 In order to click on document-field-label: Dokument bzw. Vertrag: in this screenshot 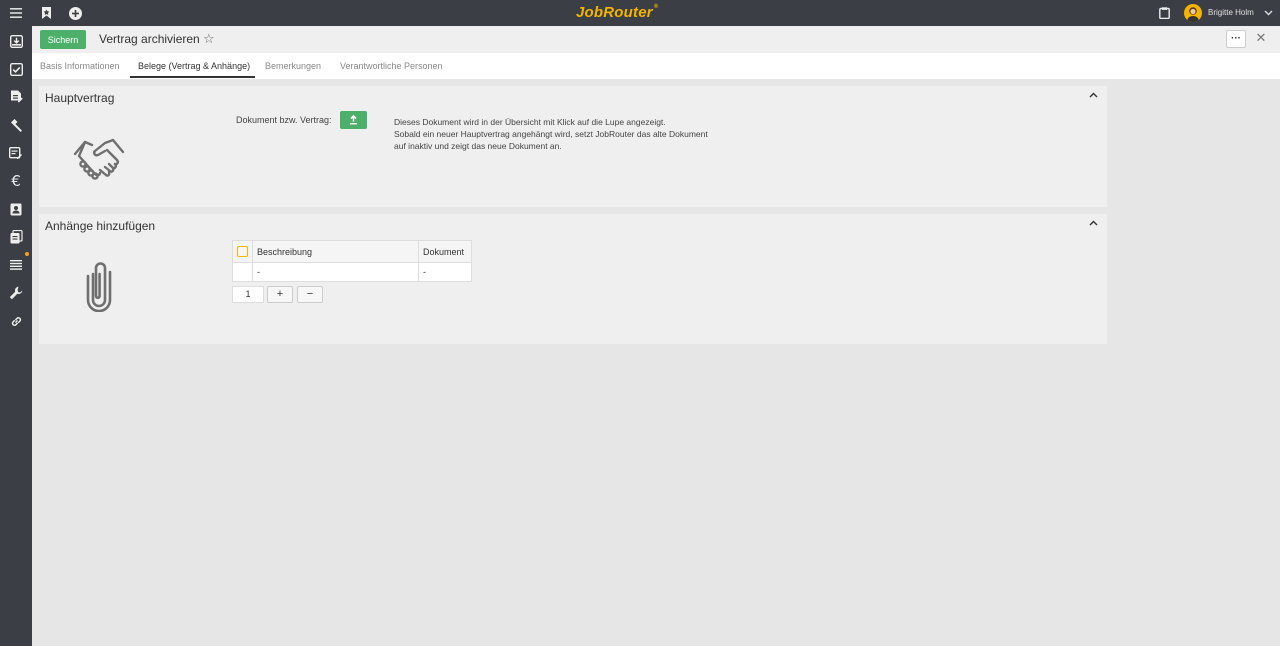, I will do `click(284, 120)`.